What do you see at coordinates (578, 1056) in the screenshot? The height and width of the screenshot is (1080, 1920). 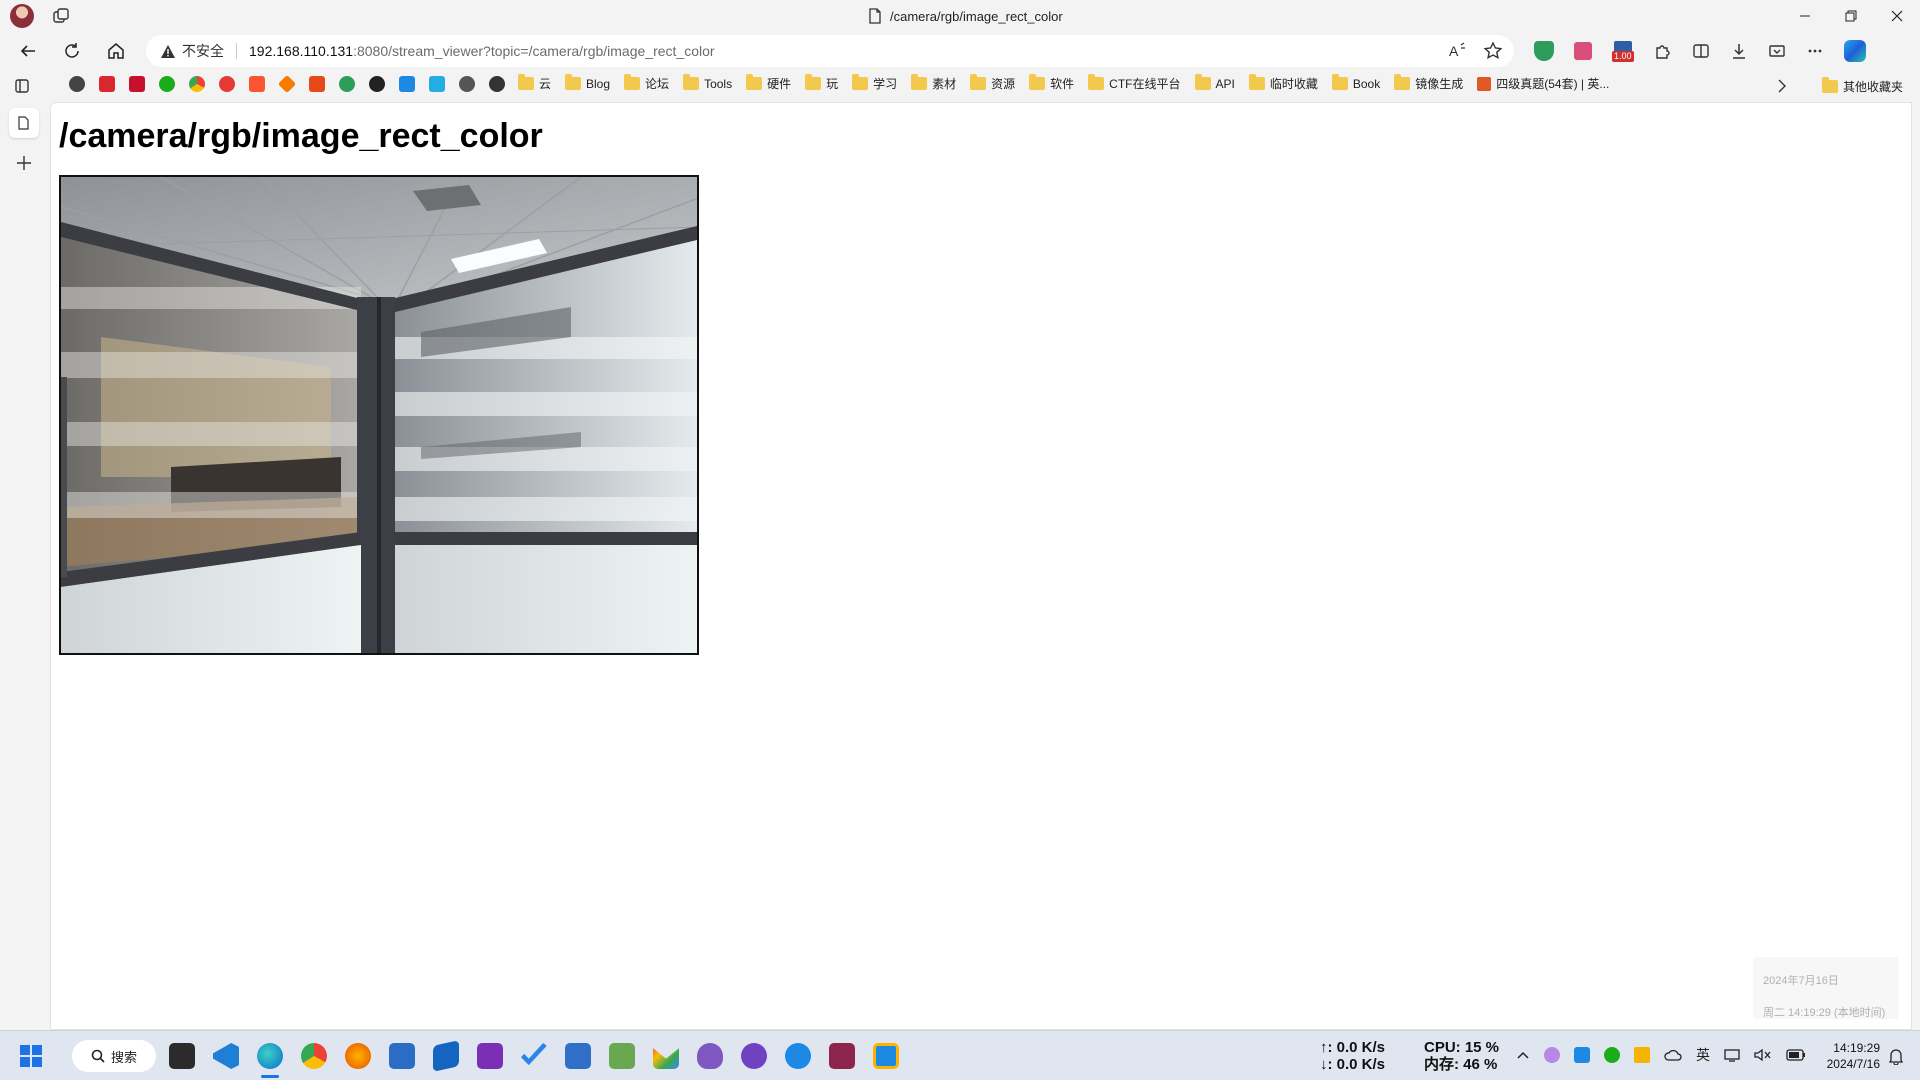 I see `file-app-icon` at bounding box center [578, 1056].